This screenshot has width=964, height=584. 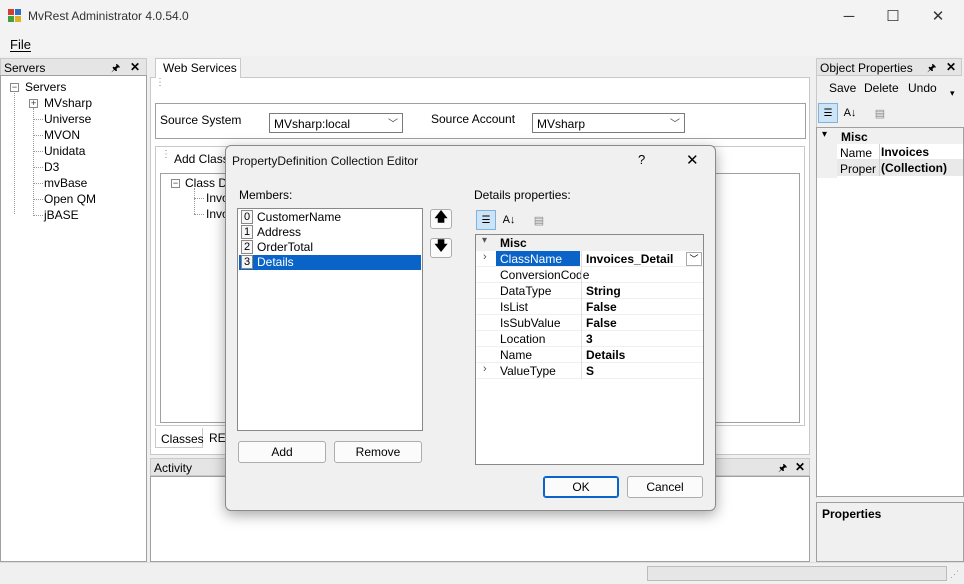 I want to click on expand-icon: +, so click(x=33, y=103).